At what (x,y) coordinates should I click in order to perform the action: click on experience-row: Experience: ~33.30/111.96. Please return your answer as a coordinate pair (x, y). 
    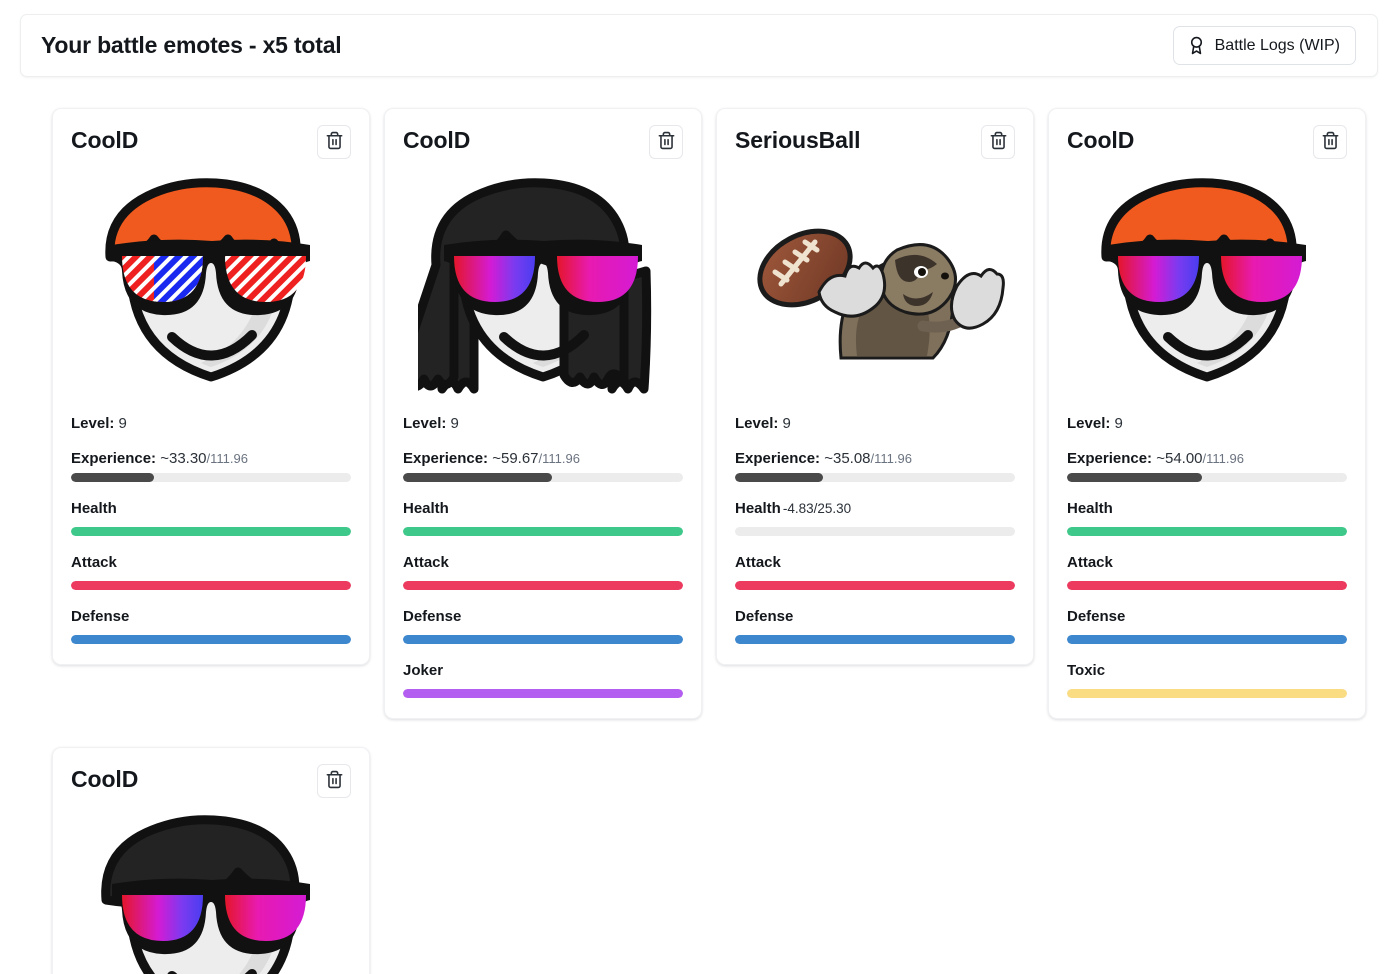
    Looking at the image, I should click on (211, 458).